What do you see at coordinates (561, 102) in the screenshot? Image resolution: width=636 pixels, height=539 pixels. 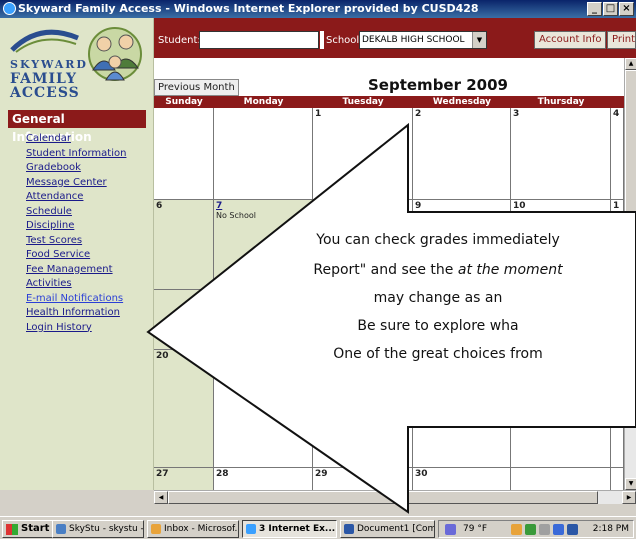 I see `day-header-thursday: Thursday` at bounding box center [561, 102].